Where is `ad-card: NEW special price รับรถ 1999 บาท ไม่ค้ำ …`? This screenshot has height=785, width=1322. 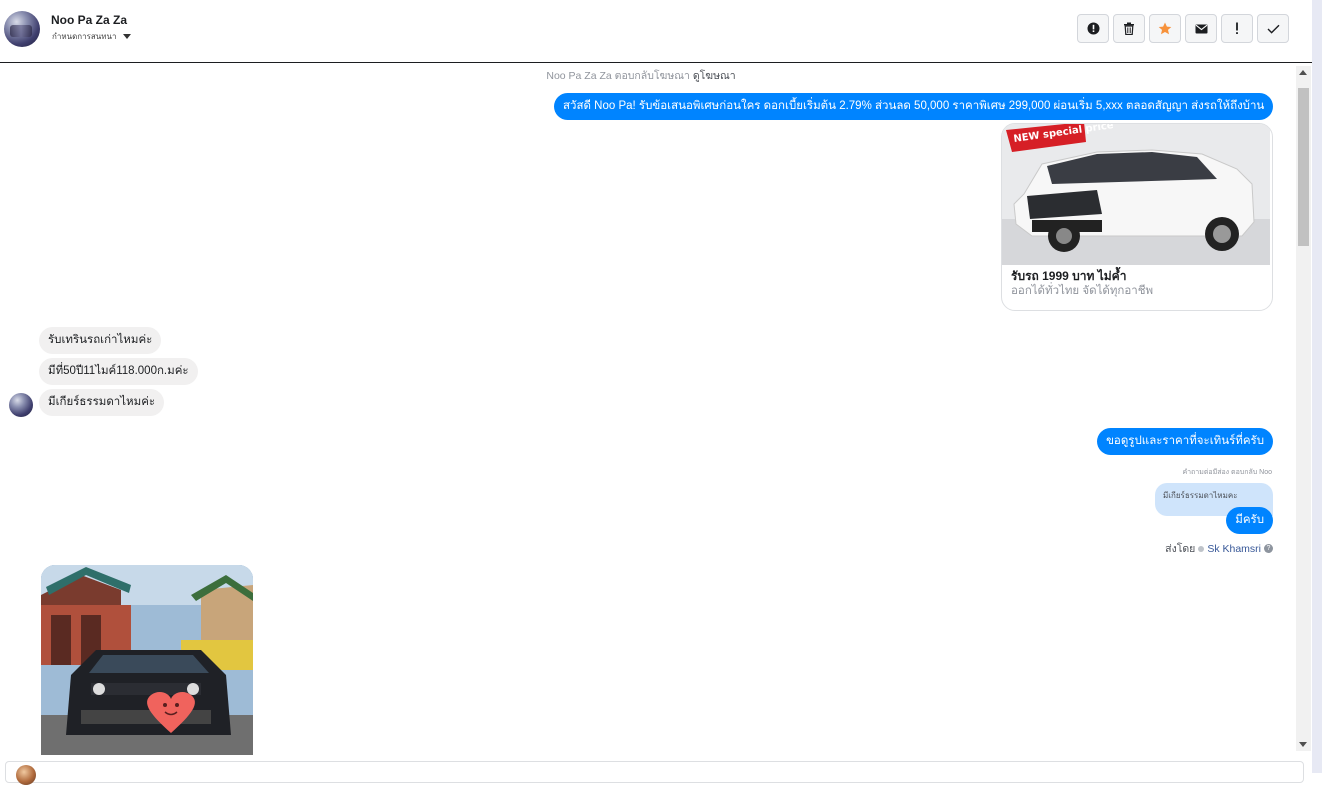
ad-card: NEW special price รับรถ 1999 บาท ไม่ค้ำ … is located at coordinates (1137, 217).